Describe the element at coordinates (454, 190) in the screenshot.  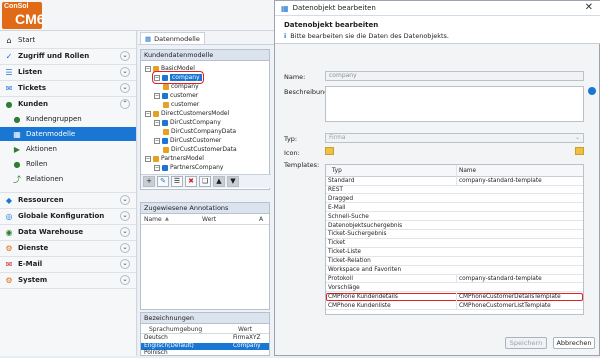
I see `template-row: REST` at that location.